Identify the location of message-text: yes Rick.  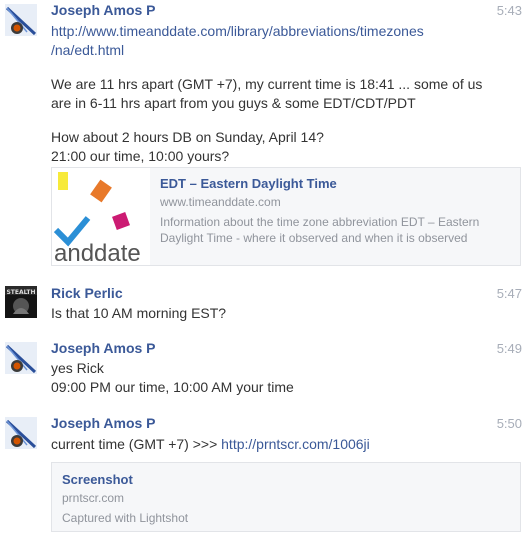
(77, 368).